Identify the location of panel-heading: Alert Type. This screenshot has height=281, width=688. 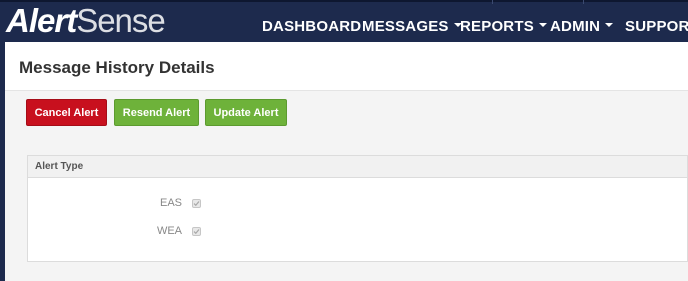
(357, 167).